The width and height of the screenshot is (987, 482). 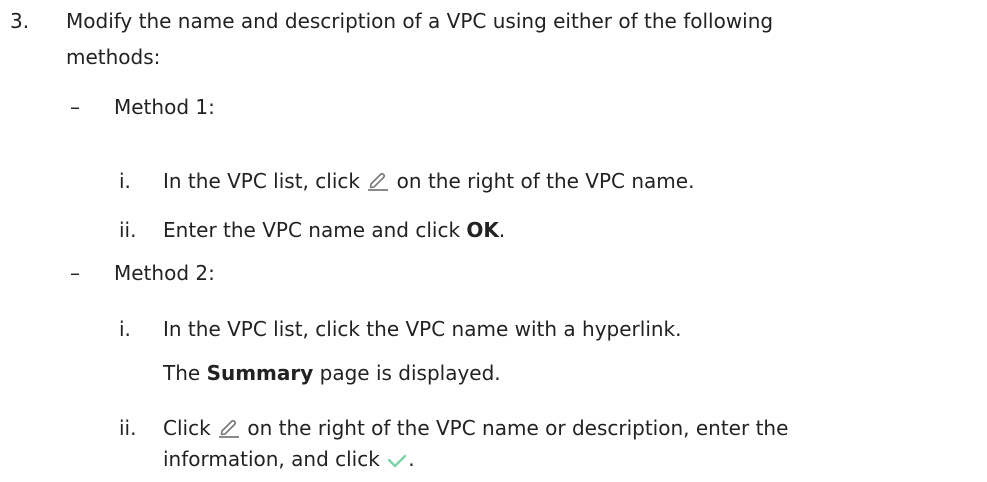 I want to click on method2-sub-ii-text-line-2: information, and click ., so click(x=289, y=460).